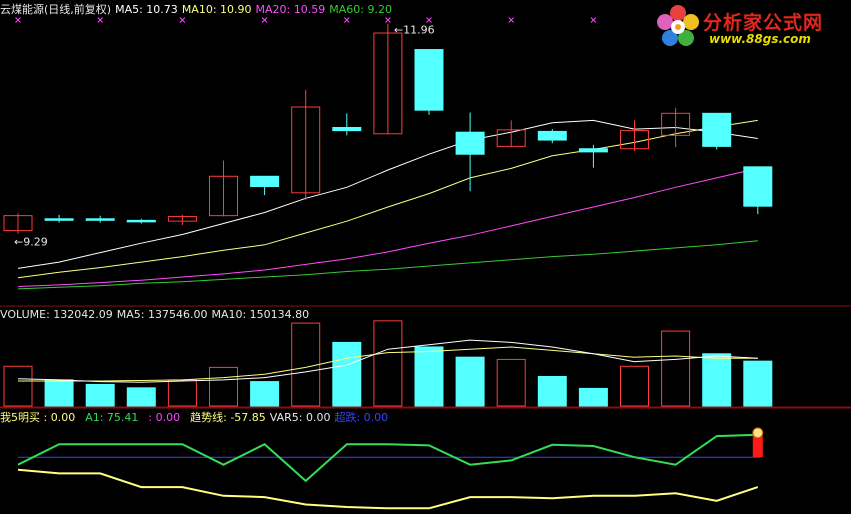  I want to click on blank-readout: : 0.00, so click(164, 417).